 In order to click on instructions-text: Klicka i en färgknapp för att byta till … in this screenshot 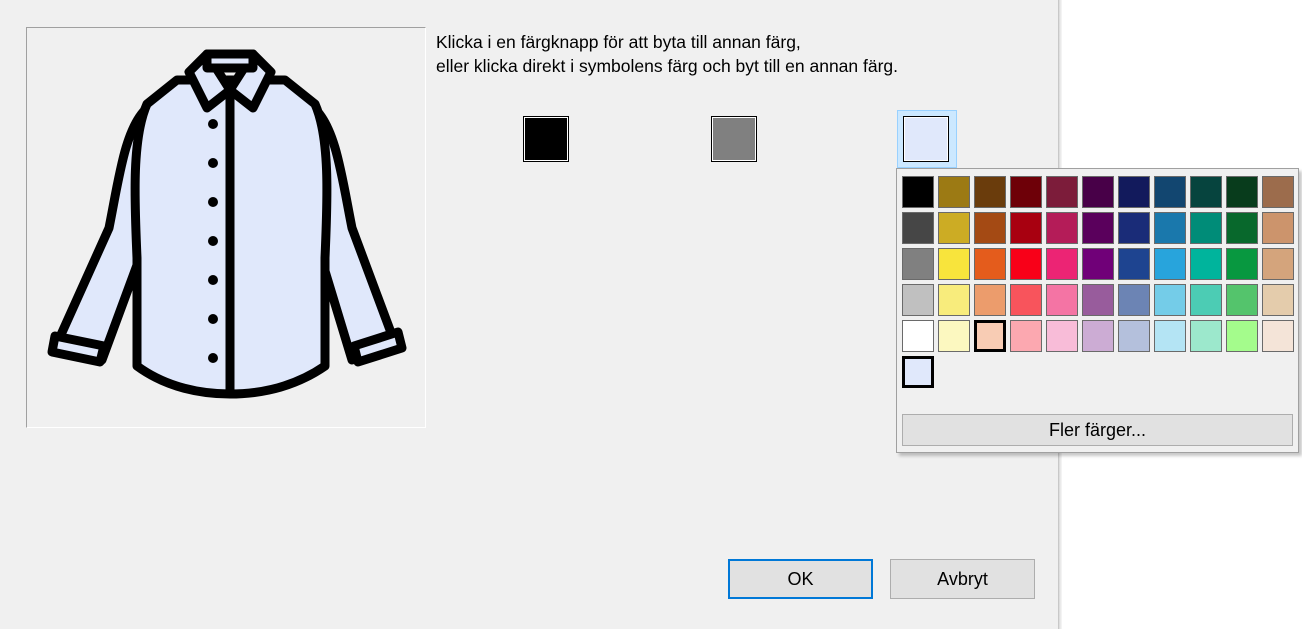, I will do `click(736, 54)`.